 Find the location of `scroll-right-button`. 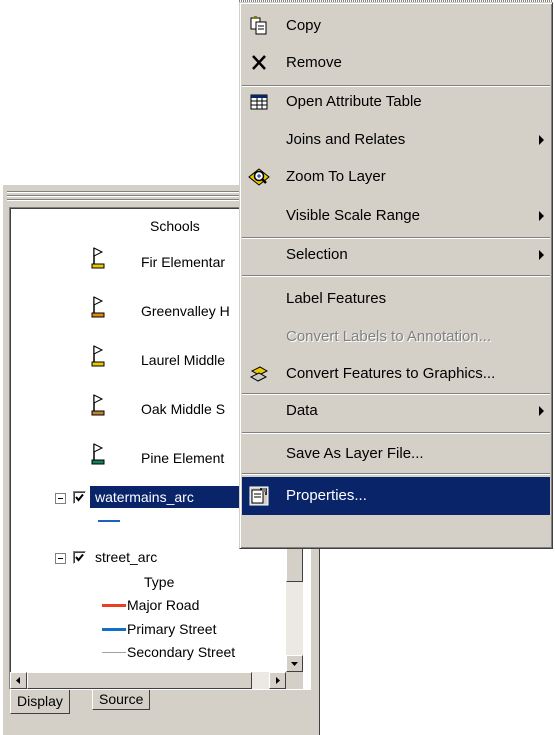

scroll-right-button is located at coordinates (277, 680).